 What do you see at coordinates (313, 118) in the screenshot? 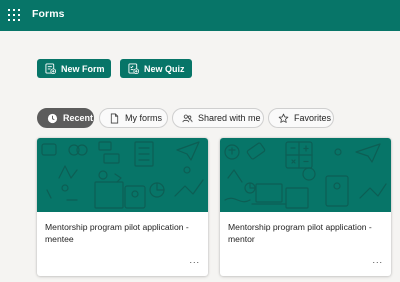
I see `filter-favorites-label: Favorites` at bounding box center [313, 118].